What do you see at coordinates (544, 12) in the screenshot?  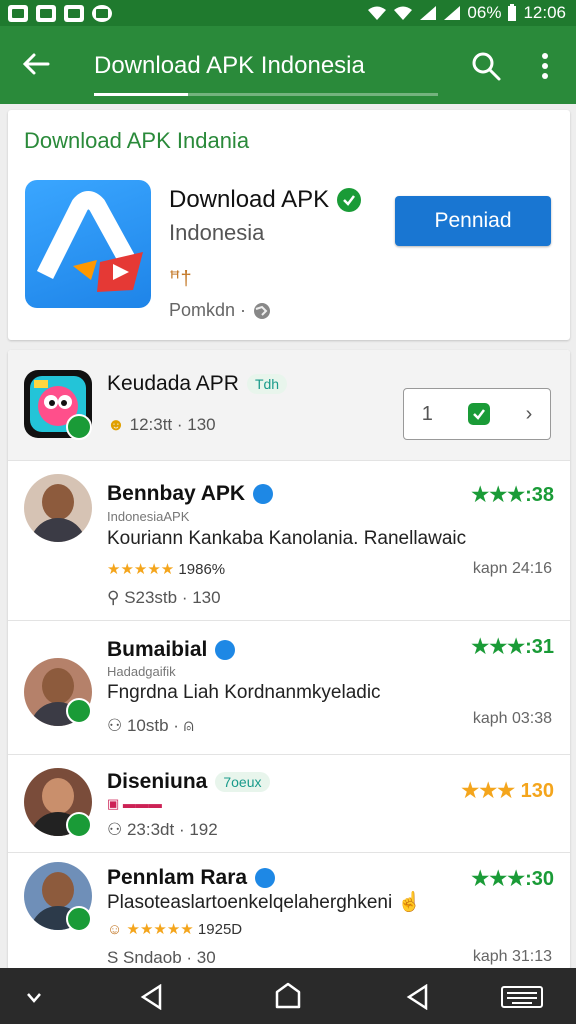 I see `clock: 12:06` at bounding box center [544, 12].